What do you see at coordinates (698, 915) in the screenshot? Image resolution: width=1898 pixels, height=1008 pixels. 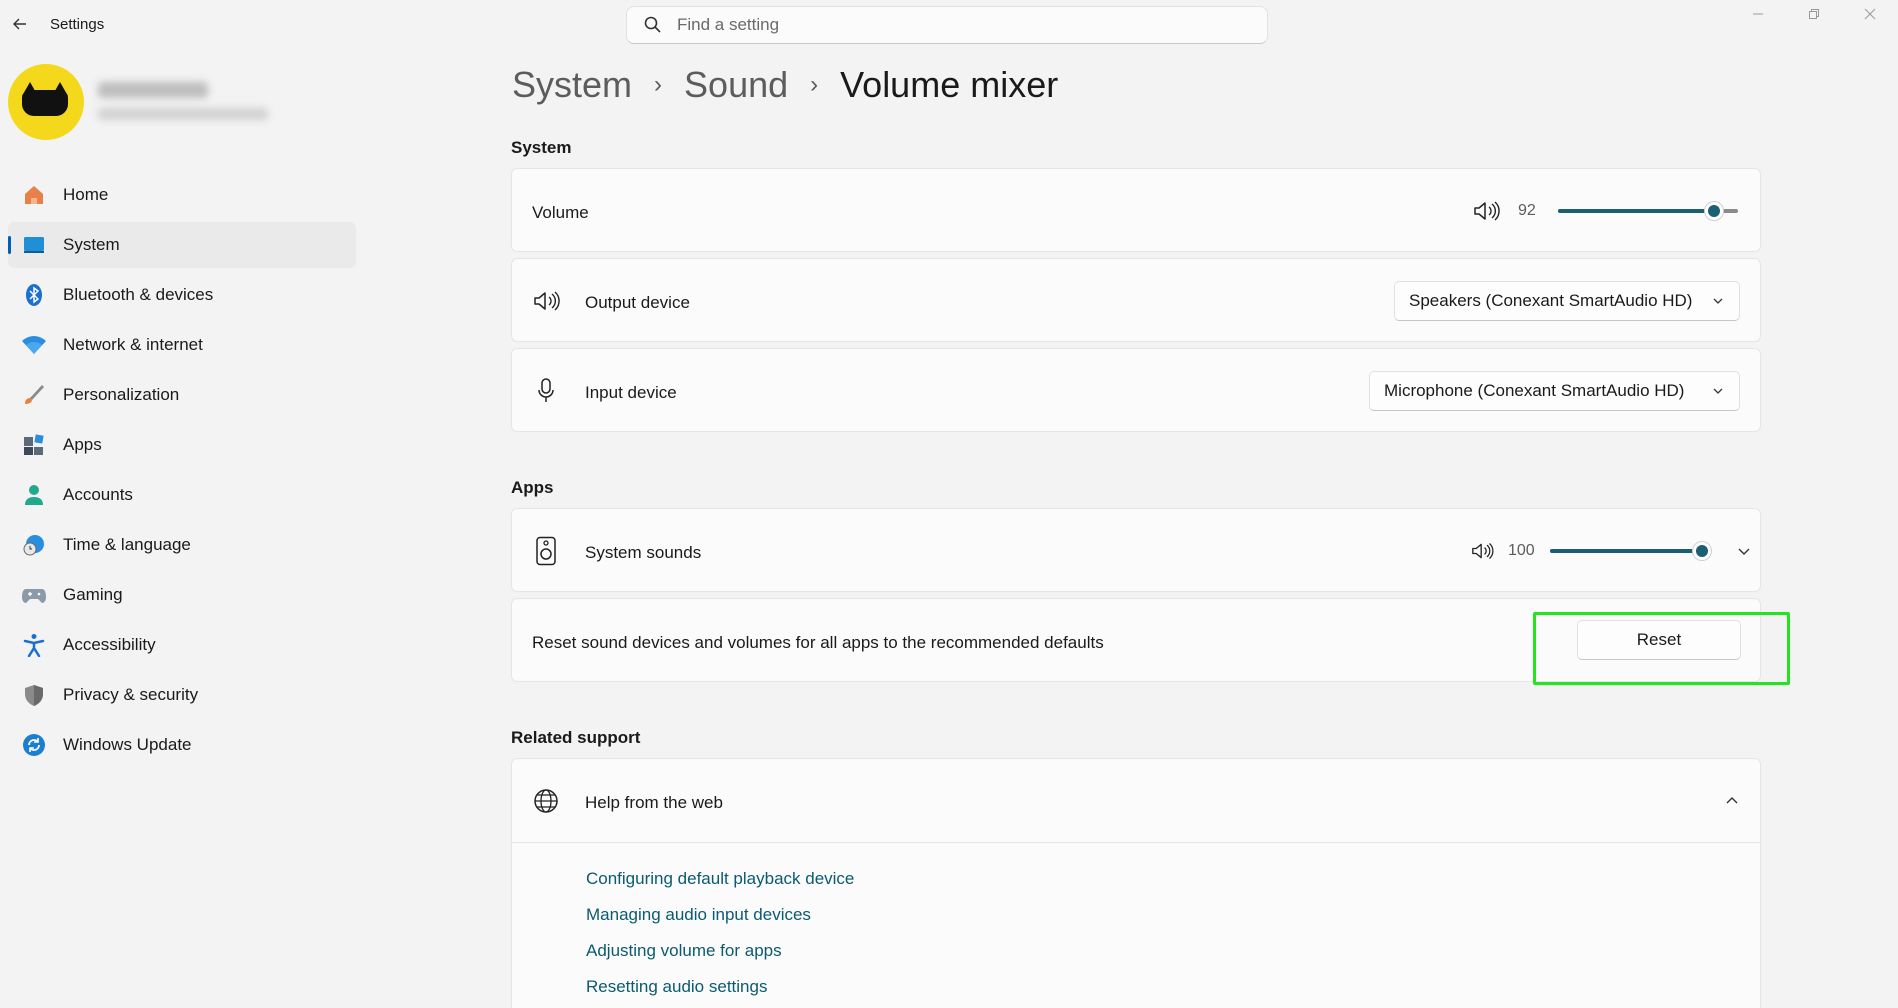 I see `link-managing-input: Managing audio input devices` at bounding box center [698, 915].